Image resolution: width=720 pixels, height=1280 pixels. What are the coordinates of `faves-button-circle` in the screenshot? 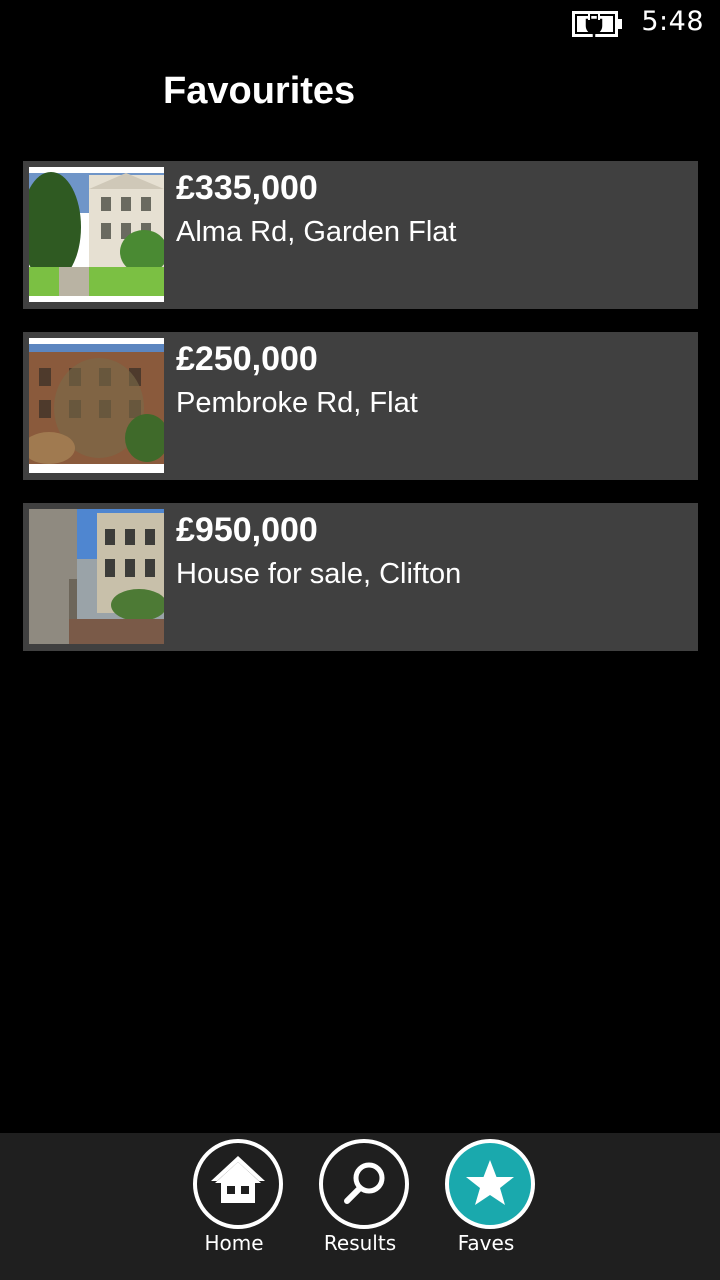 It's located at (490, 1184).